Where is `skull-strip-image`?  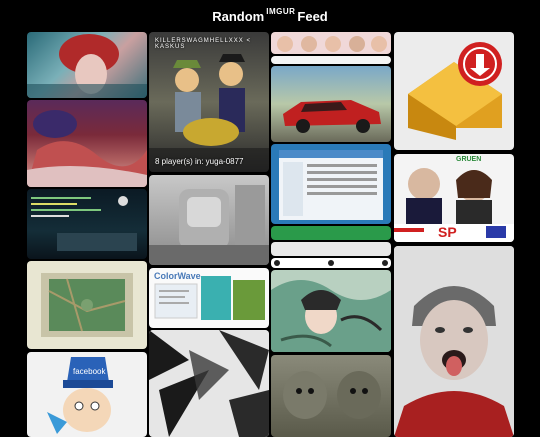 skull-strip-image is located at coordinates (331, 263).